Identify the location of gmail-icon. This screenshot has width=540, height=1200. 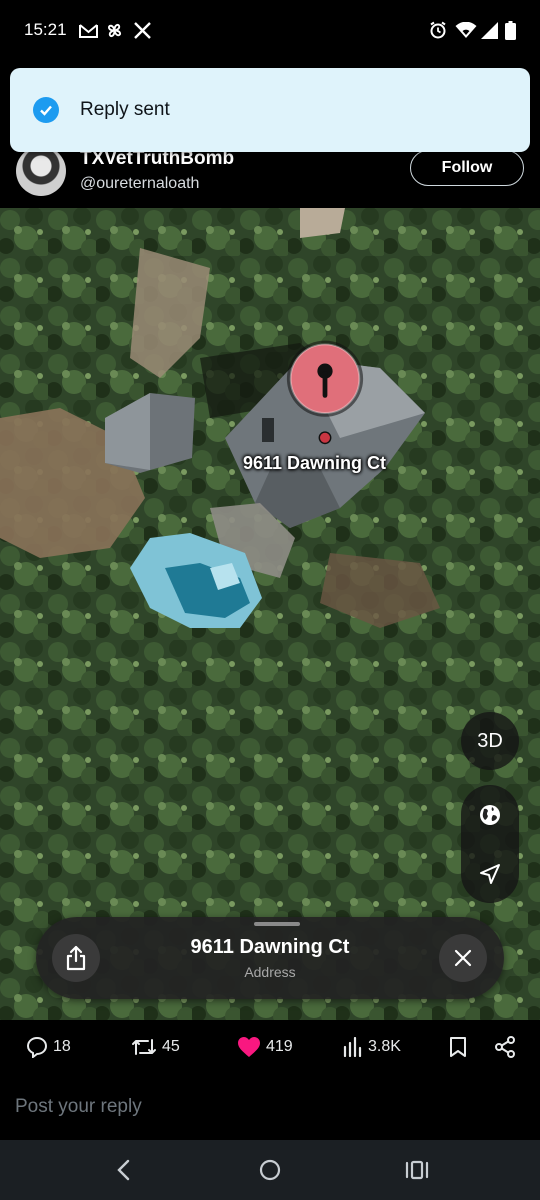
(88, 30).